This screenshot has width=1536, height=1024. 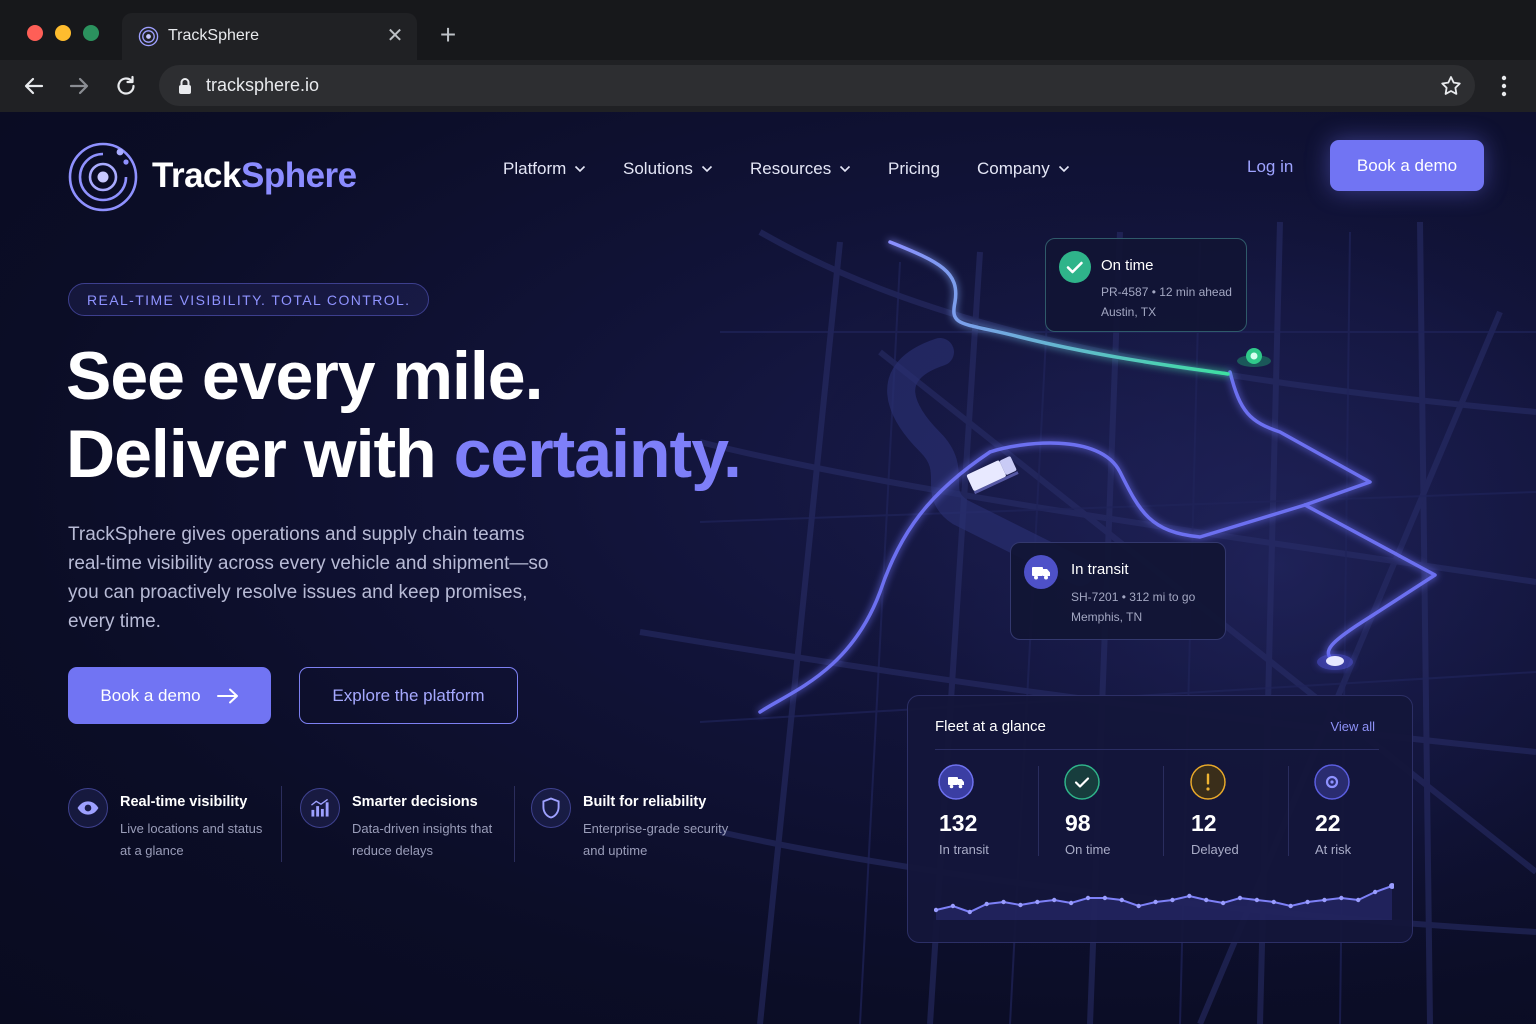 I want to click on fleet-panel-divider, so click(x=1157, y=749).